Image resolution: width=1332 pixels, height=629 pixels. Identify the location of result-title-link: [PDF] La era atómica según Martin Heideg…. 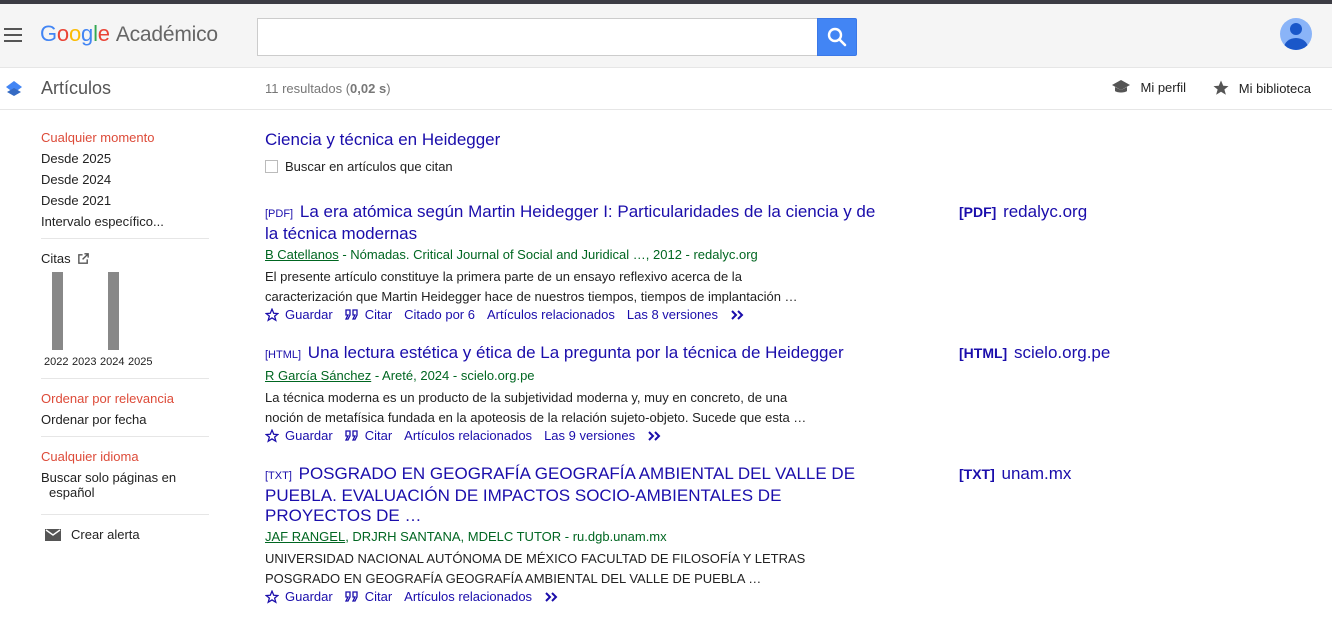
(572, 223).